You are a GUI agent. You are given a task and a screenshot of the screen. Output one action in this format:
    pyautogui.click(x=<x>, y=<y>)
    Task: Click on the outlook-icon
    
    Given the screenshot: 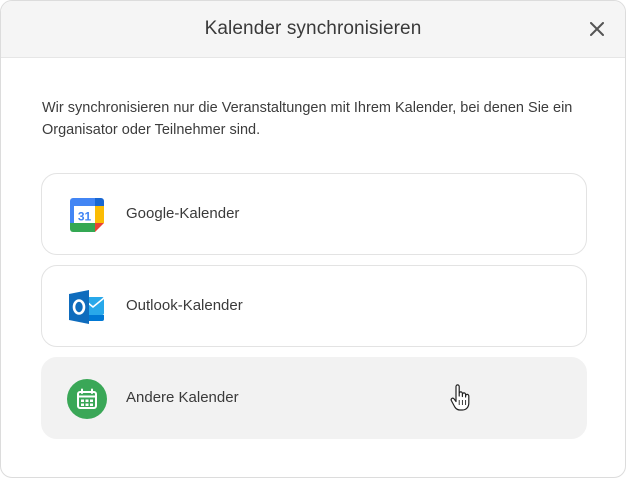 What is the action you would take?
    pyautogui.click(x=87, y=307)
    